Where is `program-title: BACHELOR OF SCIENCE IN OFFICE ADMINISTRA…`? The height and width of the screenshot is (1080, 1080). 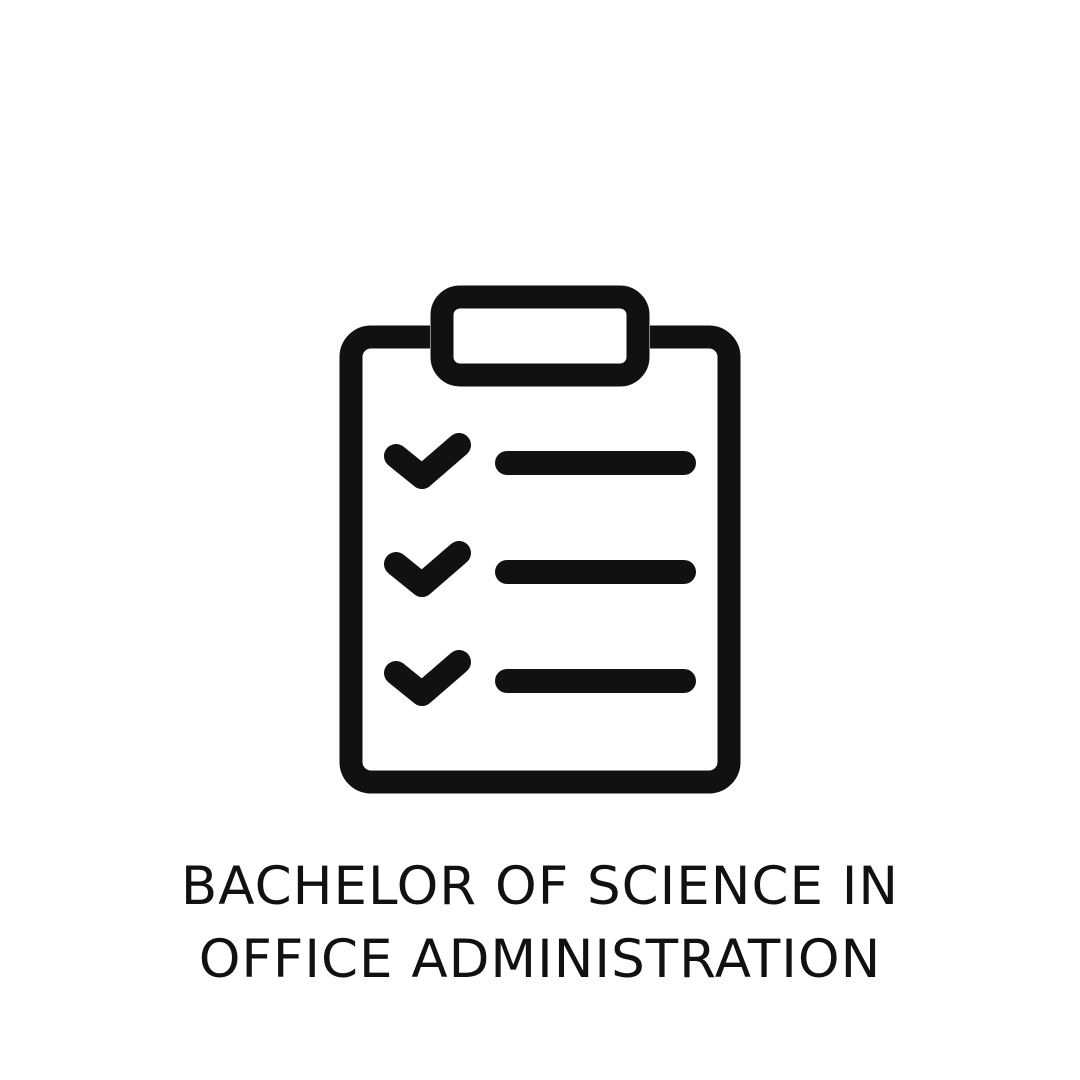 program-title: BACHELOR OF SCIENCE IN OFFICE ADMINISTRA… is located at coordinates (540, 923).